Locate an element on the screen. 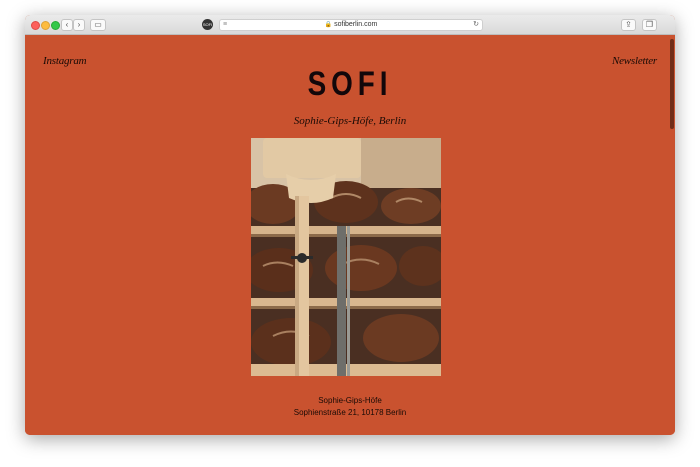 This screenshot has width=700, height=467. close-window-button is located at coordinates (35, 25).